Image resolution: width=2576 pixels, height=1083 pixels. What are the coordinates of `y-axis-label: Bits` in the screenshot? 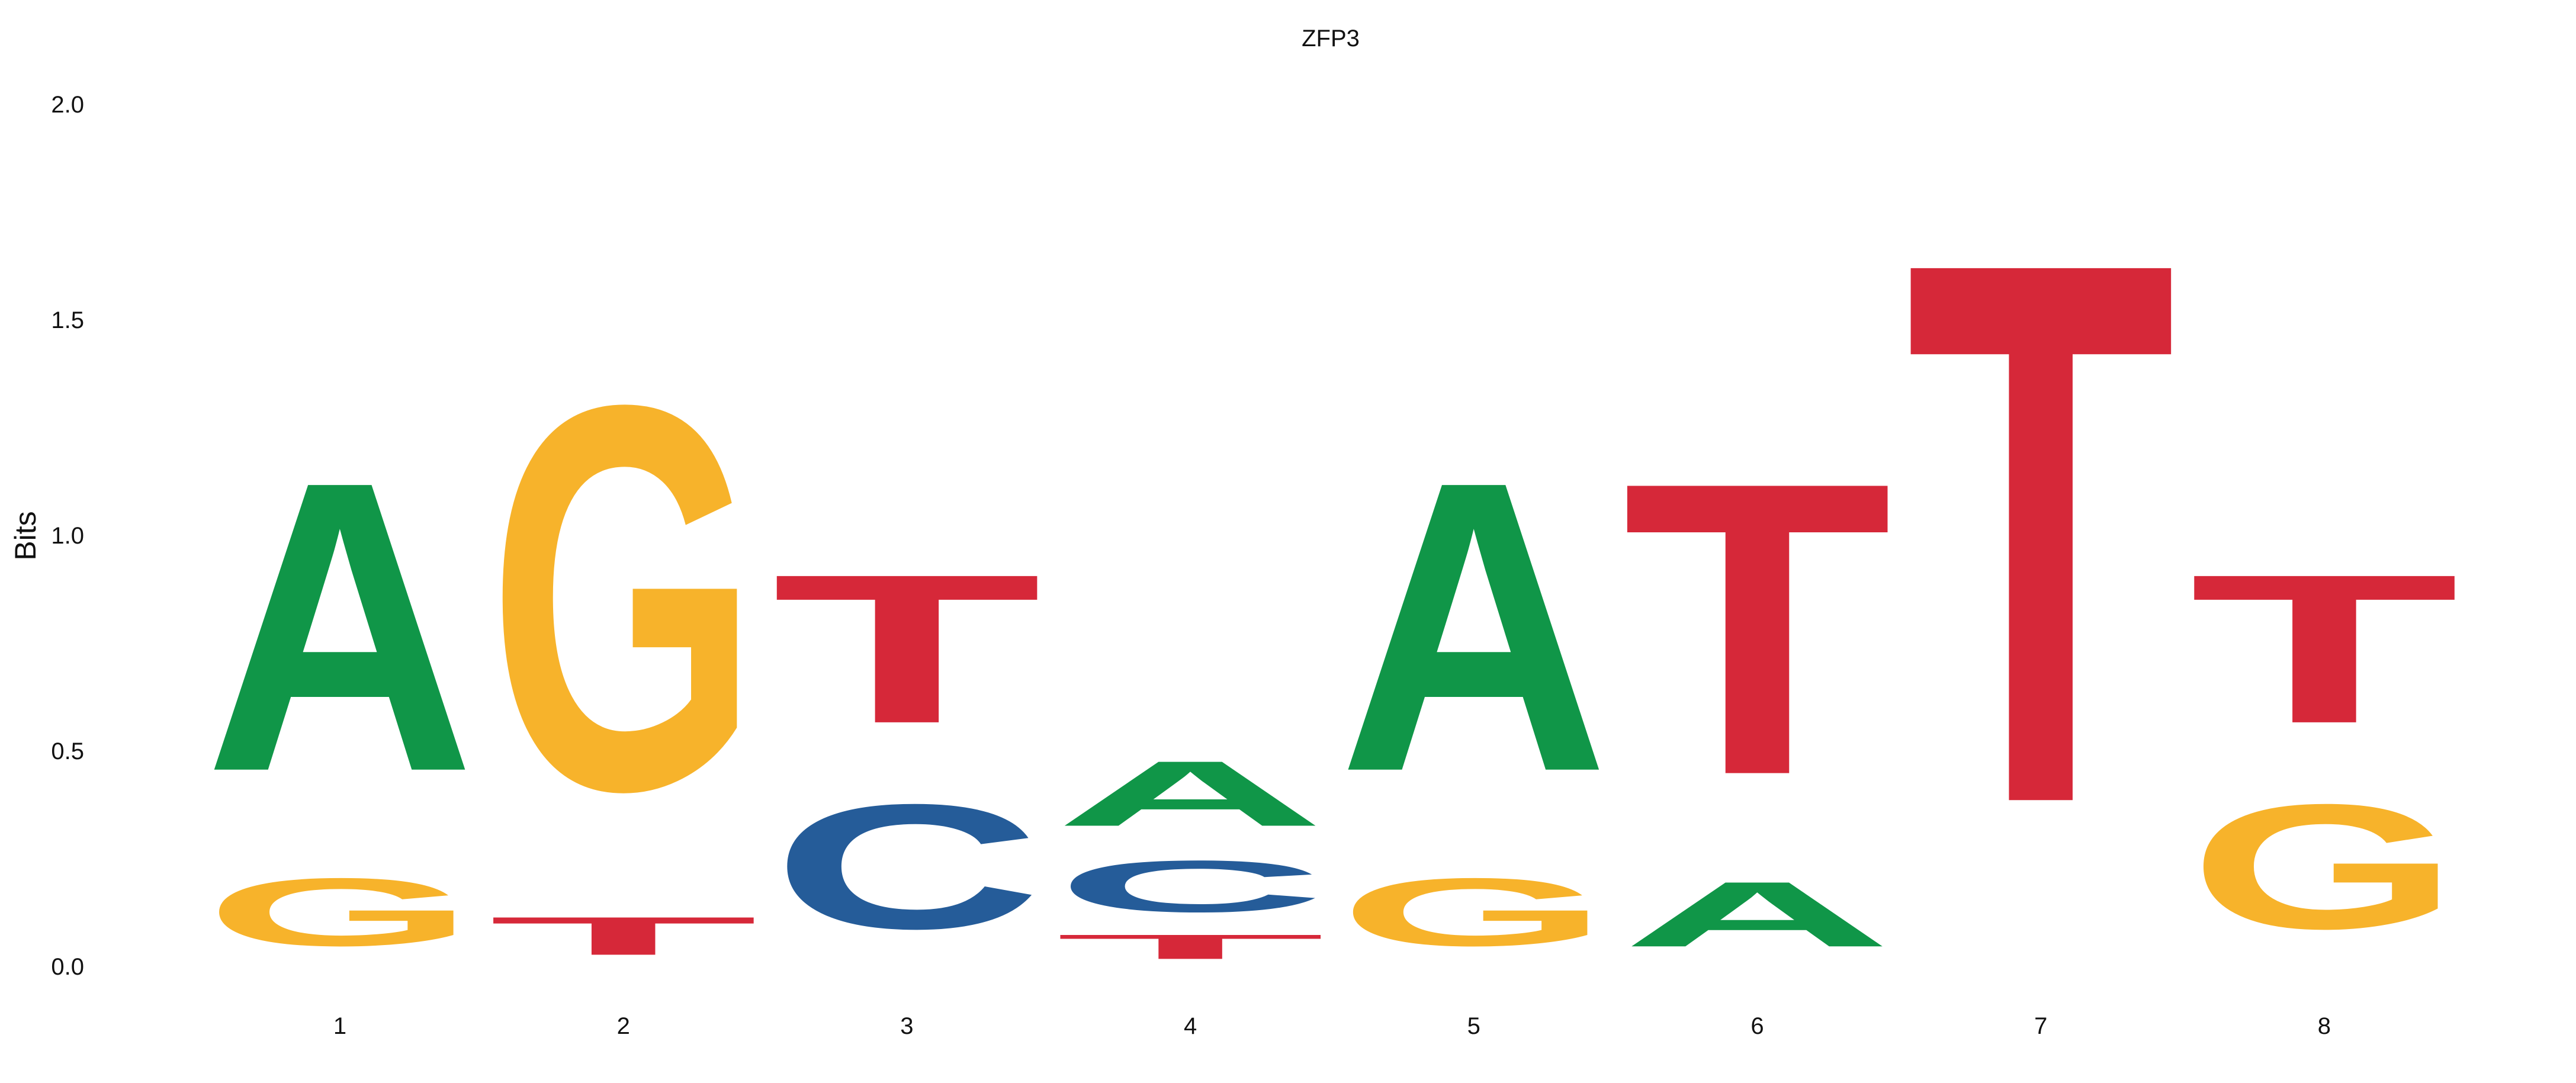 It's located at (25, 536).